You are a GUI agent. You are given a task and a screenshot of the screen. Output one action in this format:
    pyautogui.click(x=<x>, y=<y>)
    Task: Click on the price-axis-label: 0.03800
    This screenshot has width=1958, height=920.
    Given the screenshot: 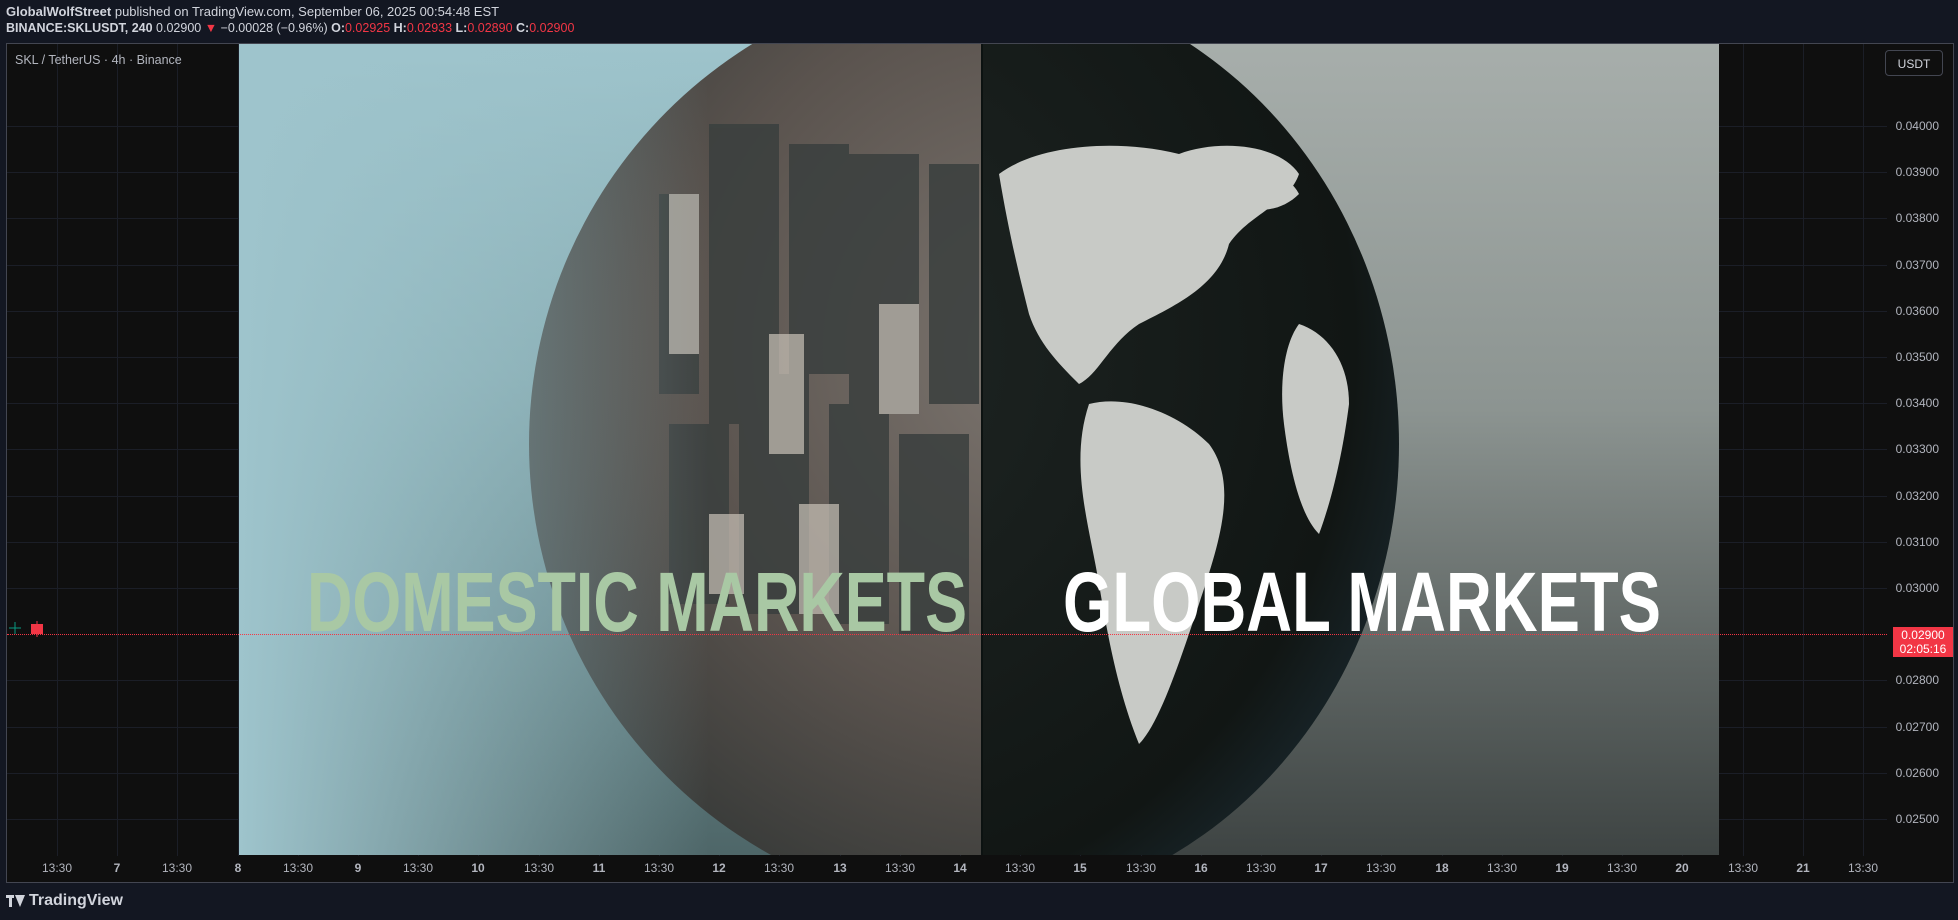 What is the action you would take?
    pyautogui.click(x=1917, y=218)
    